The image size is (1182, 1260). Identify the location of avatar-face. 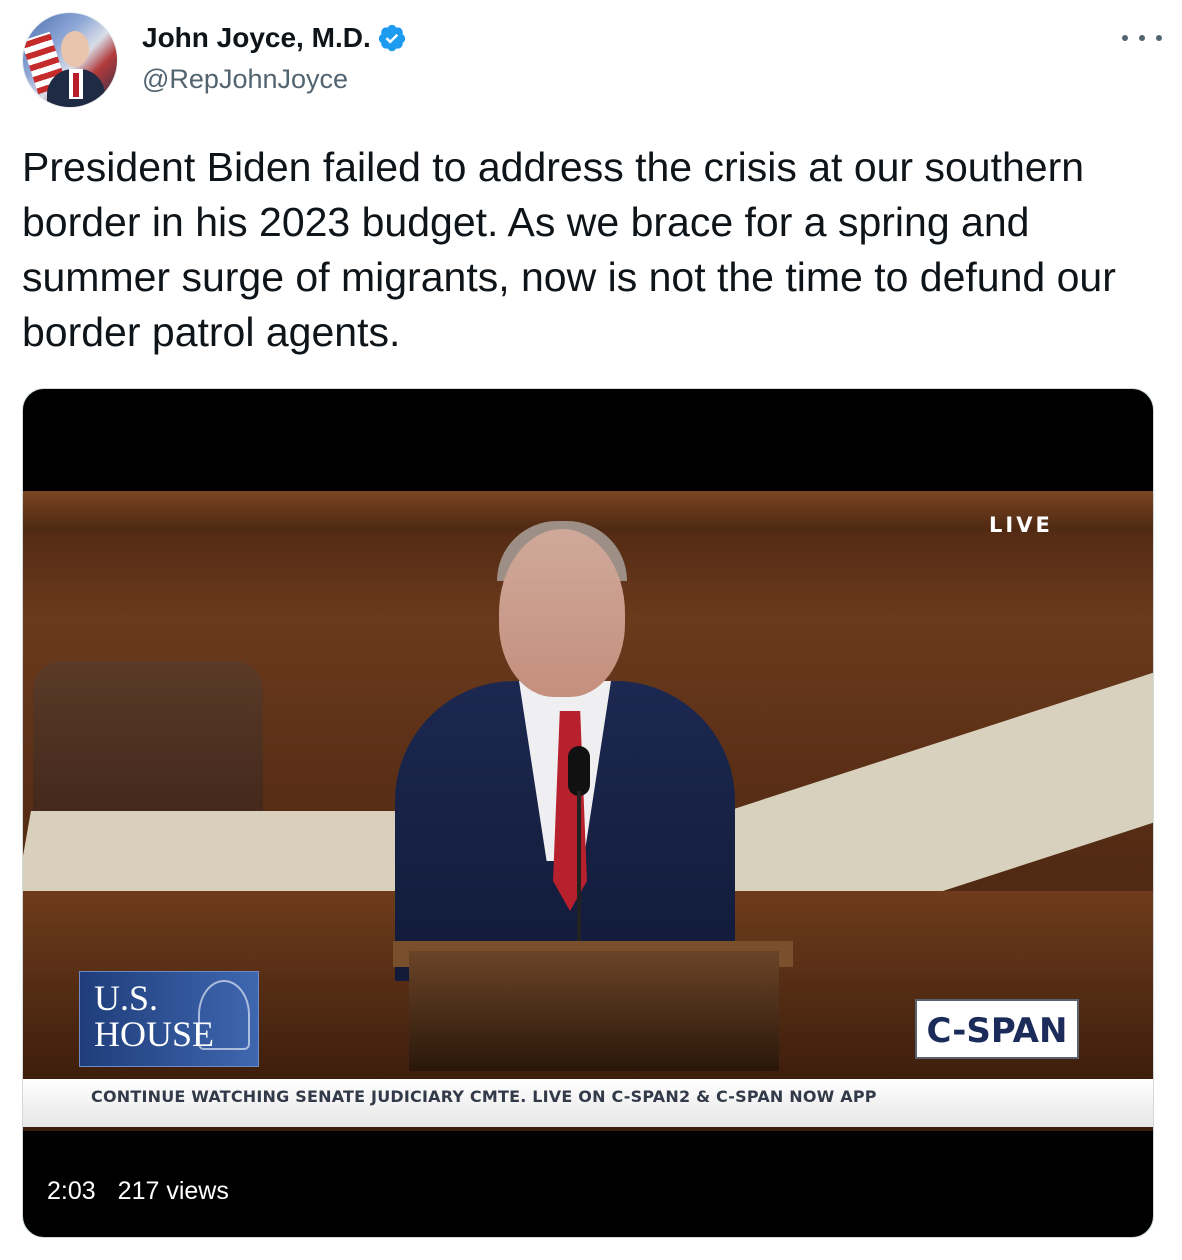
(75, 49).